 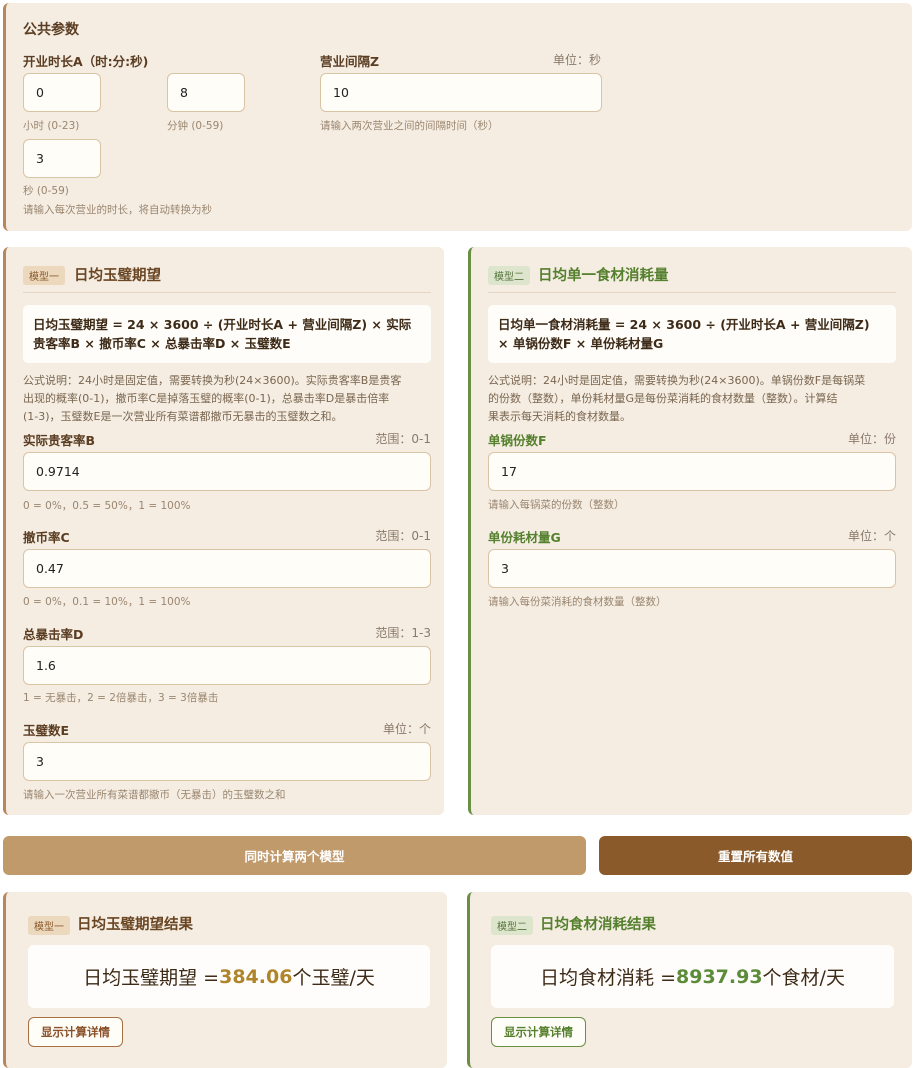 I want to click on portions-unit: 单位：份, so click(x=871, y=439).